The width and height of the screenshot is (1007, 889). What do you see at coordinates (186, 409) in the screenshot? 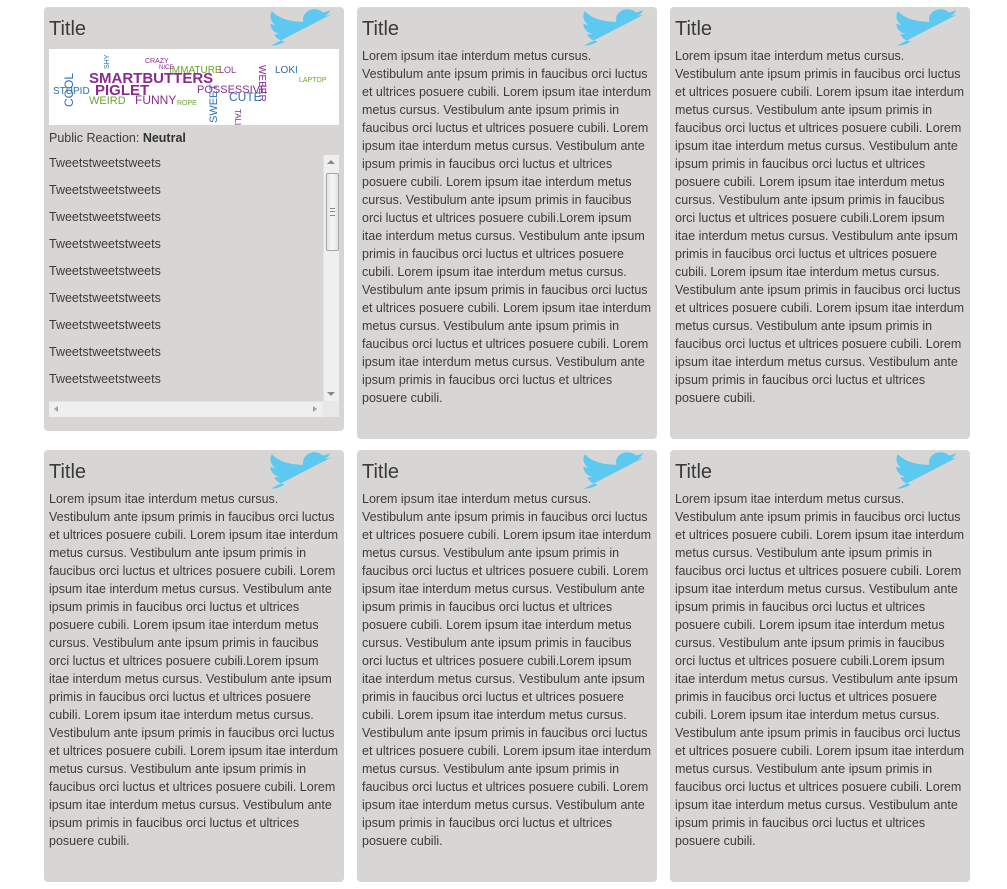
I see `horizontal-scrollbar` at bounding box center [186, 409].